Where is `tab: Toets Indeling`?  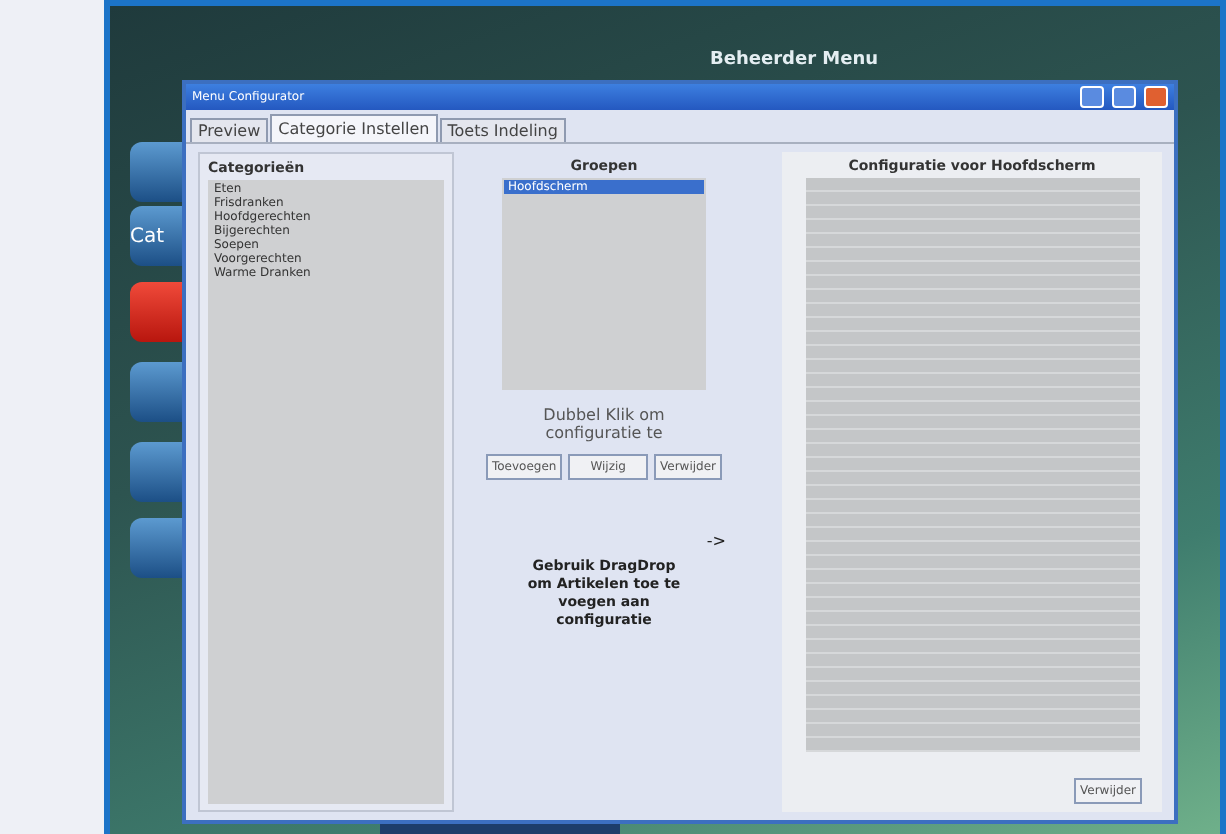
tab: Toets Indeling is located at coordinates (502, 130).